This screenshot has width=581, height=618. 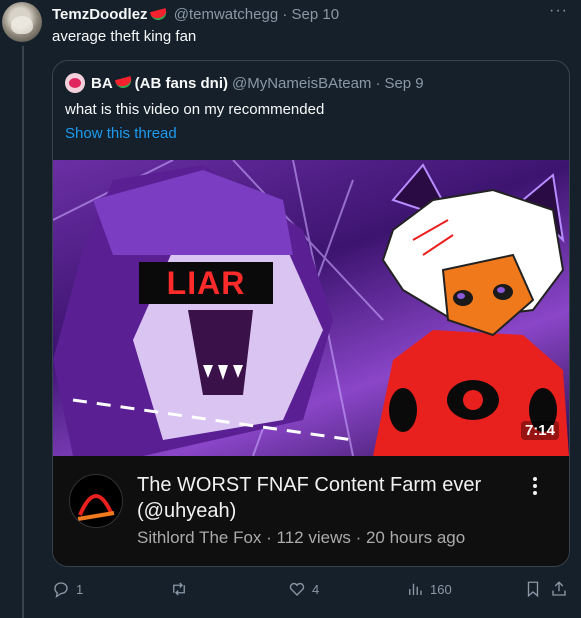 What do you see at coordinates (533, 589) in the screenshot?
I see `bookmark-icon` at bounding box center [533, 589].